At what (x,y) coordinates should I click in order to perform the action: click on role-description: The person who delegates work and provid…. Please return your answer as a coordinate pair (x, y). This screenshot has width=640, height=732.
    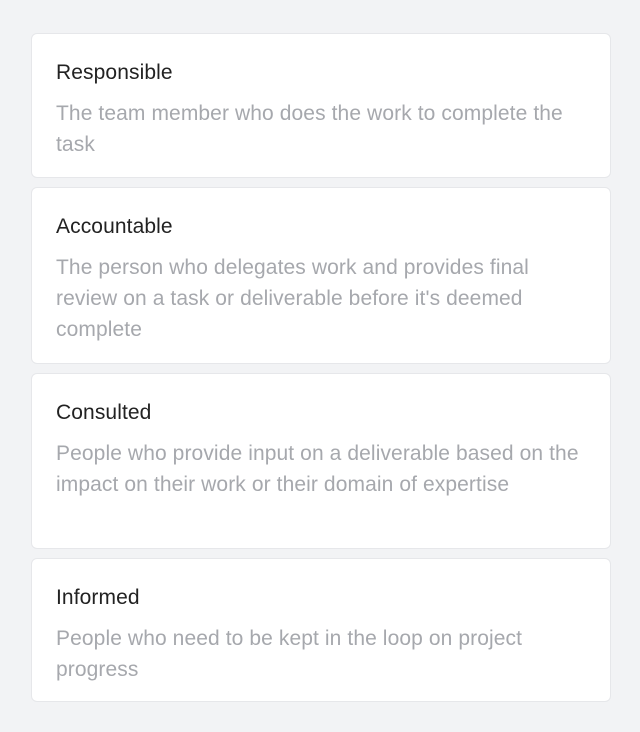
    Looking at the image, I should click on (292, 298).